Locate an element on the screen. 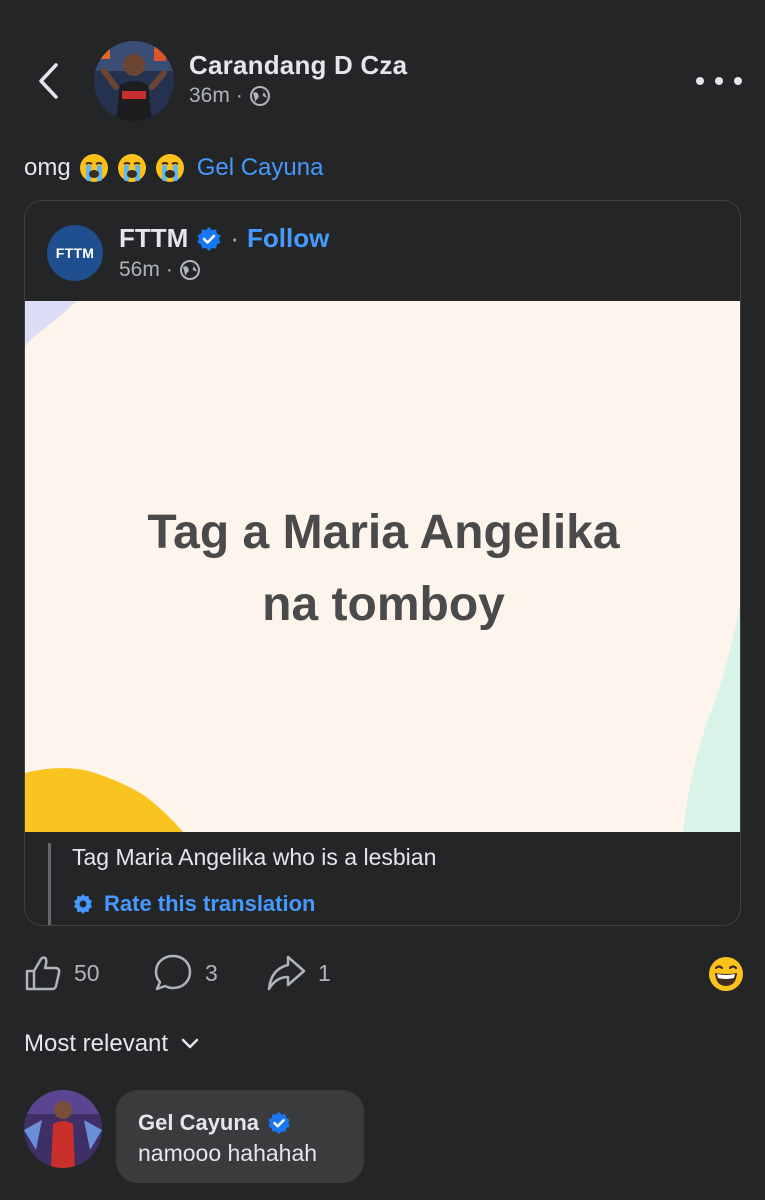 Image resolution: width=765 pixels, height=1200 pixels. shared-post-meta: 56m · is located at coordinates (160, 270).